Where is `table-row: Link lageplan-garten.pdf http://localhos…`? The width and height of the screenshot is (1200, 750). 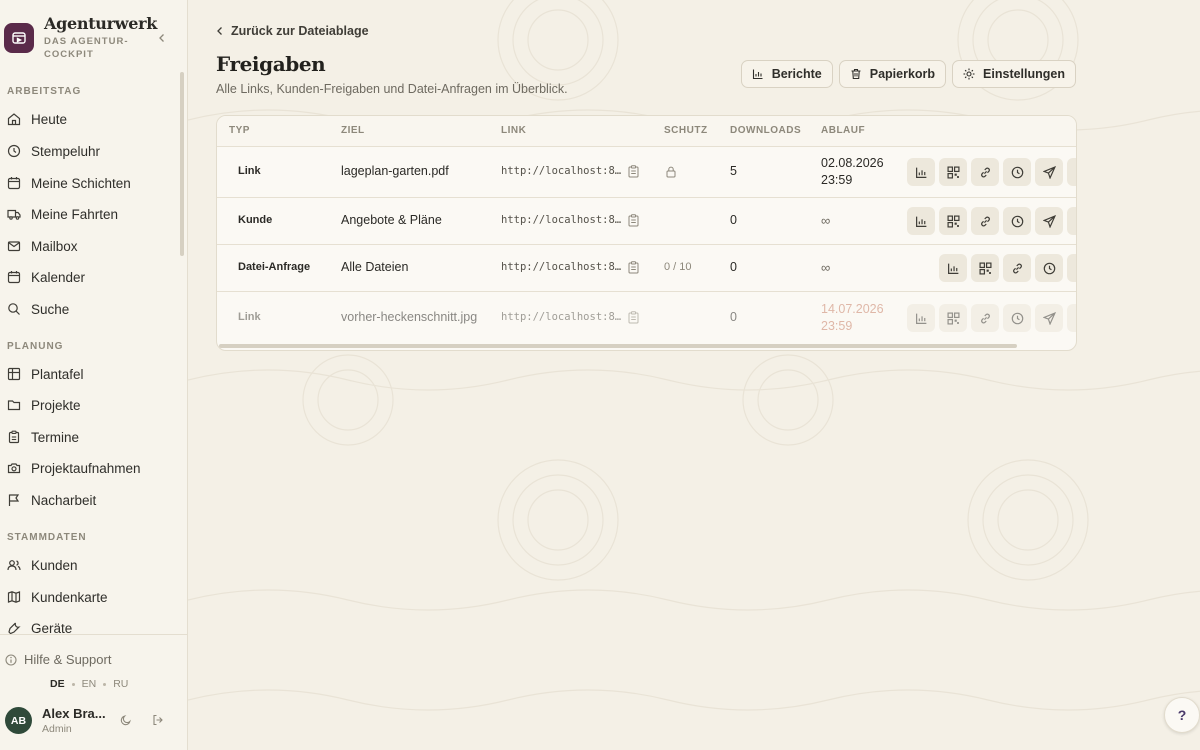
table-row: Link lageplan-garten.pdf http://localhos… is located at coordinates (646, 172).